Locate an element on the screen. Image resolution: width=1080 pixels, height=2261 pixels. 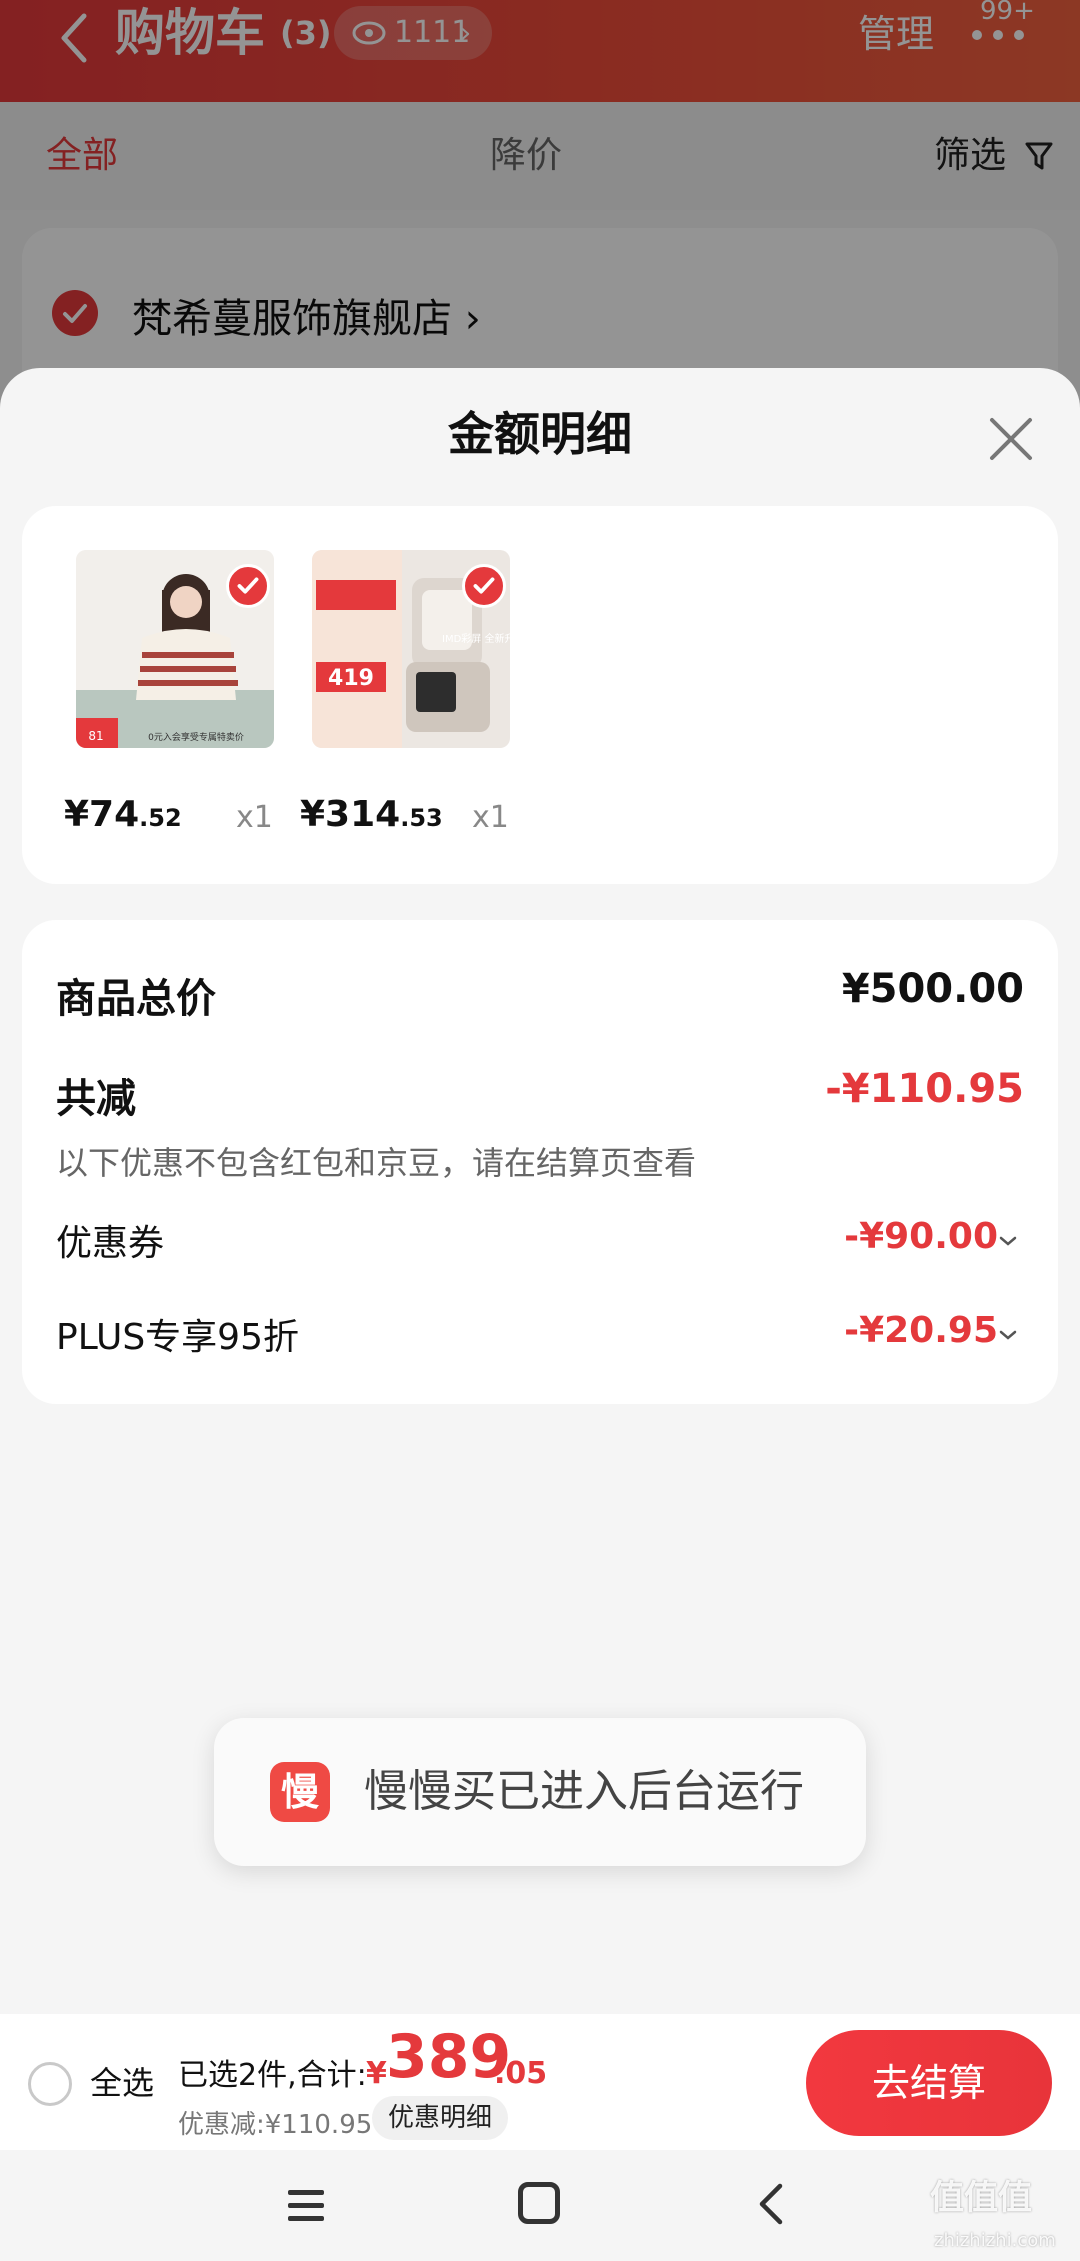
watermark-url: zhizhizhi.com is located at coordinates (995, 2240).